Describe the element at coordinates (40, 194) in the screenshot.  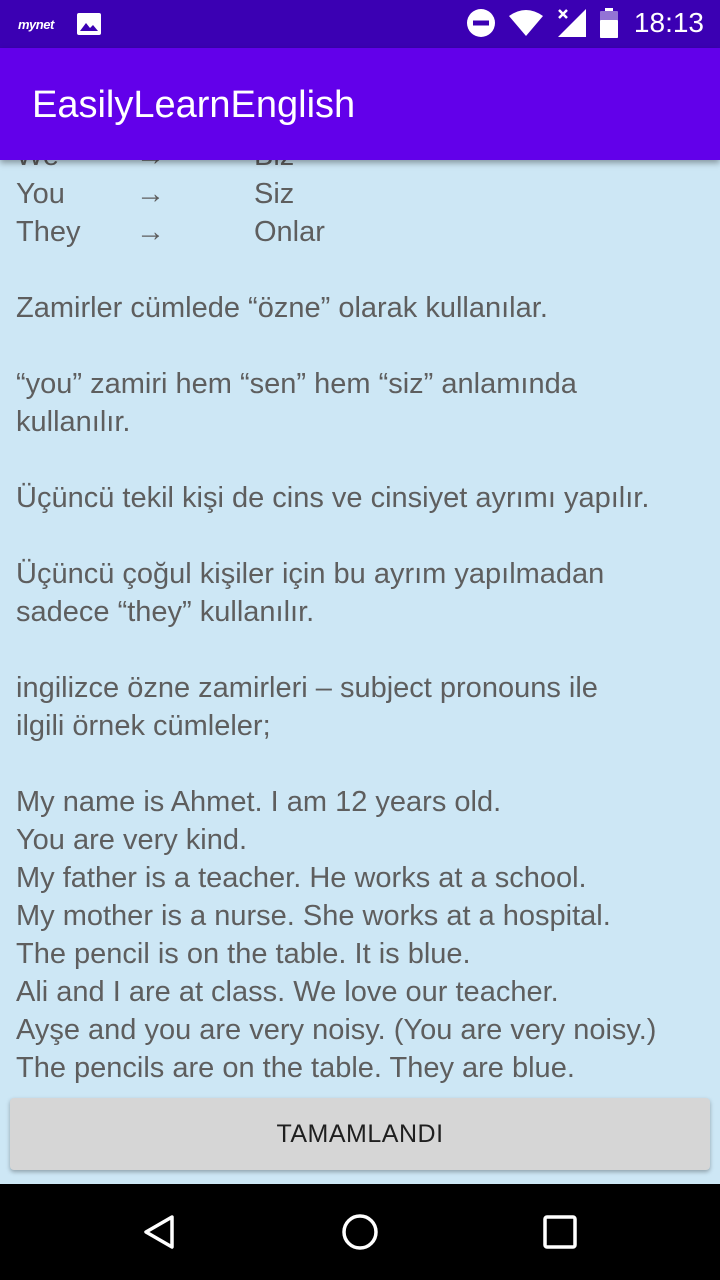
I see `pronoun-en: You` at that location.